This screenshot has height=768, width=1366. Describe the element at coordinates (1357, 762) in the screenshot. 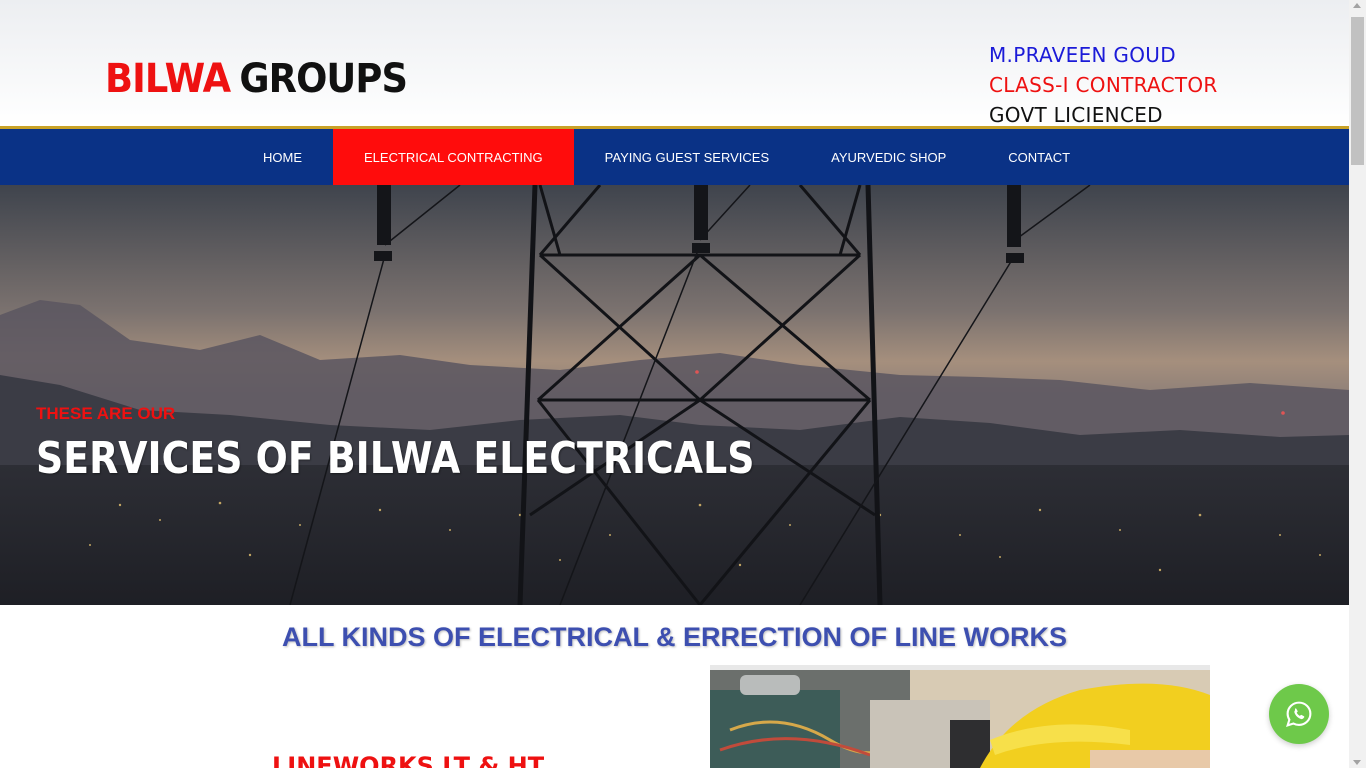

I see `scroll-down-arrow-icon` at that location.